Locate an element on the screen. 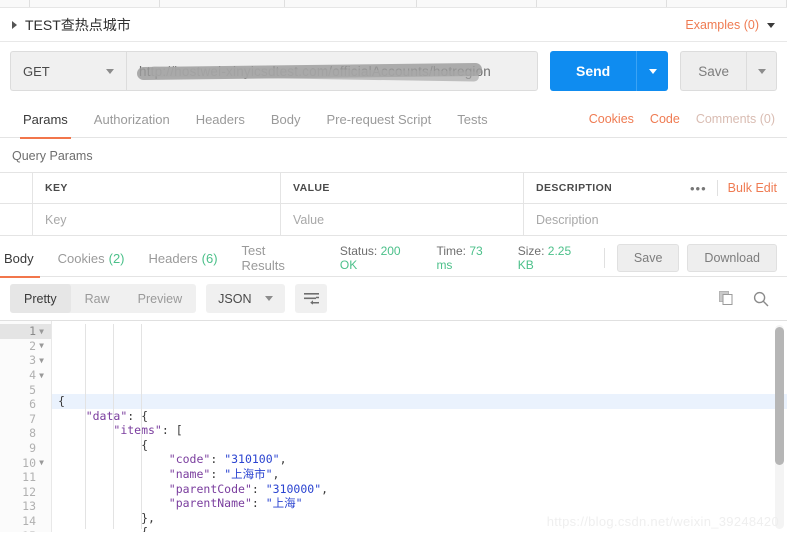  language-select: JSON is located at coordinates (246, 298).